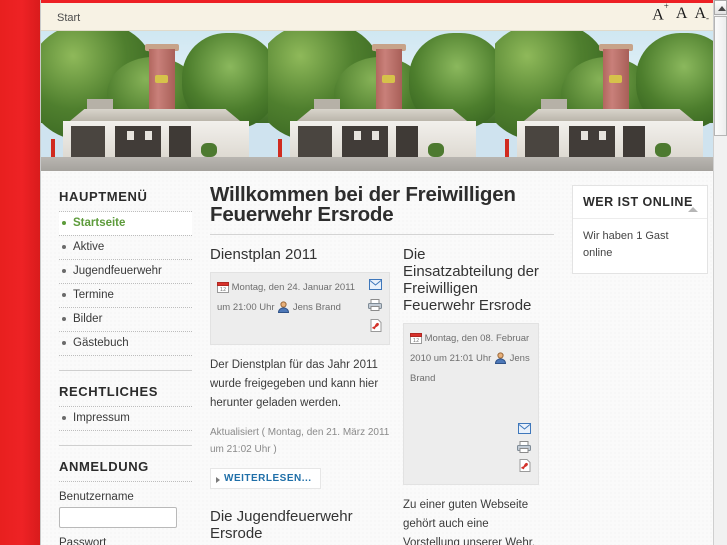 This screenshot has height=545, width=727. I want to click on font-increase-letter: A, so click(658, 15).